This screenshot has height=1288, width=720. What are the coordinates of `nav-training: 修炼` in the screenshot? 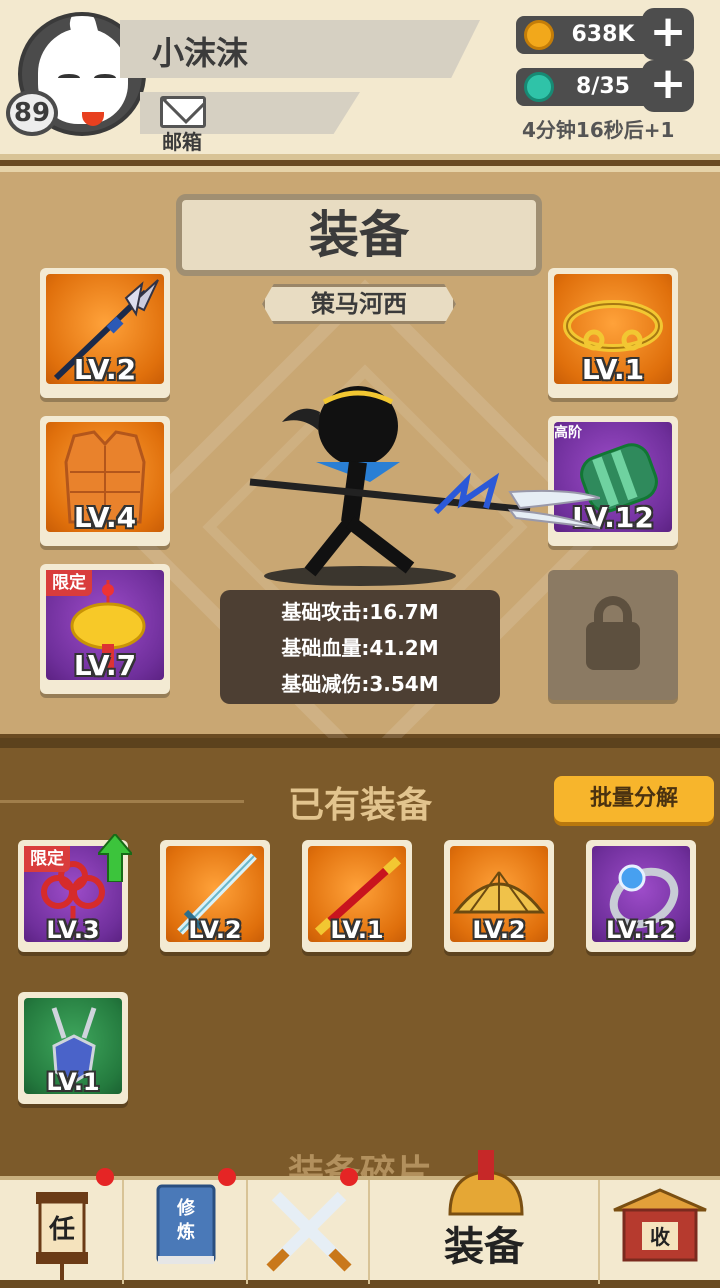 It's located at (186, 1226).